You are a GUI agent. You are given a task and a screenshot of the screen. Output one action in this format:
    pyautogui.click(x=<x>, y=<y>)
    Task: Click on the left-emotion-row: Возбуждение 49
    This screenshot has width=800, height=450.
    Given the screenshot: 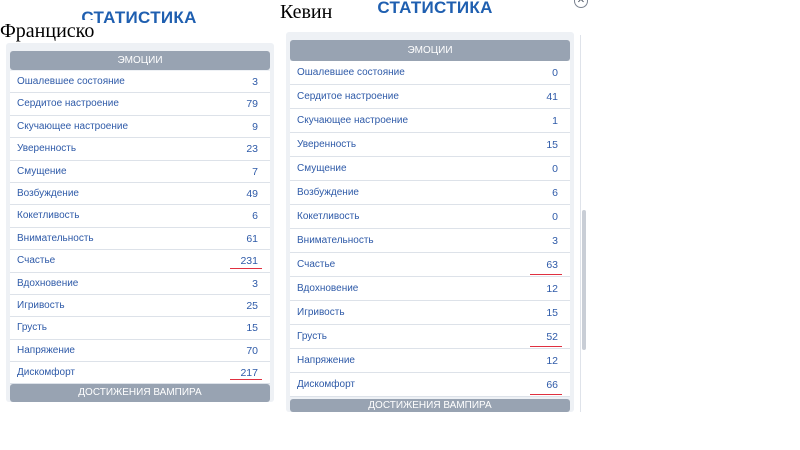 What is the action you would take?
    pyautogui.click(x=140, y=194)
    